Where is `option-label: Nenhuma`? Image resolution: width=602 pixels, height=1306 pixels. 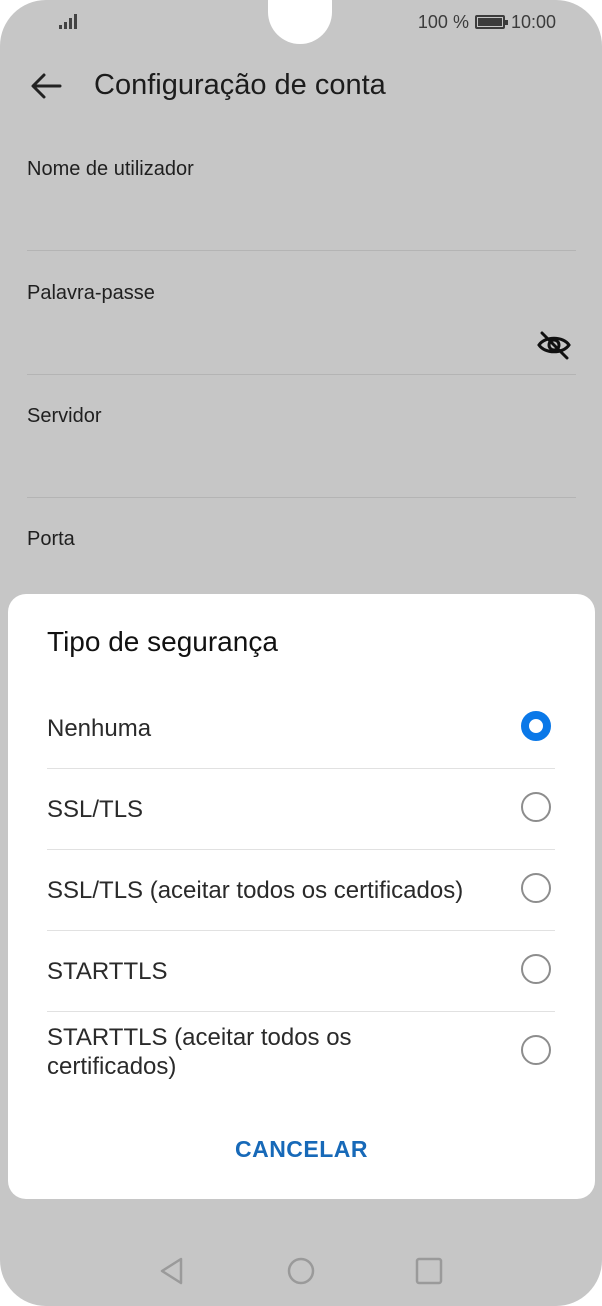
option-label: Nenhuma is located at coordinates (99, 728).